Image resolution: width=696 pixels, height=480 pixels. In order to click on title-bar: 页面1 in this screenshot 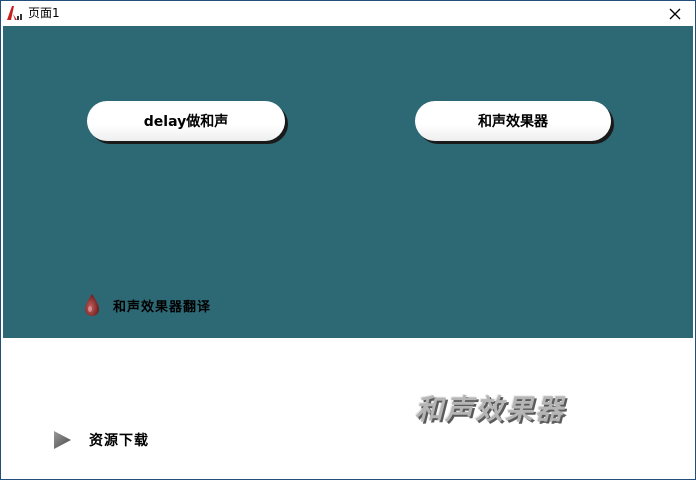, I will do `click(348, 13)`.